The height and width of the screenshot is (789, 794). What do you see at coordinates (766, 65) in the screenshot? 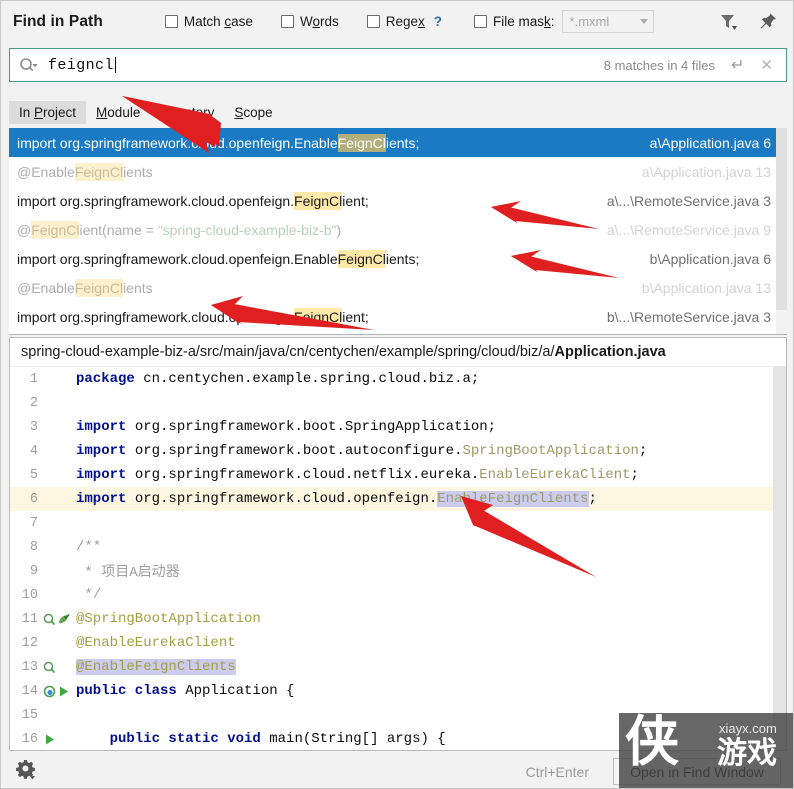
I see `close-icon: ✕` at bounding box center [766, 65].